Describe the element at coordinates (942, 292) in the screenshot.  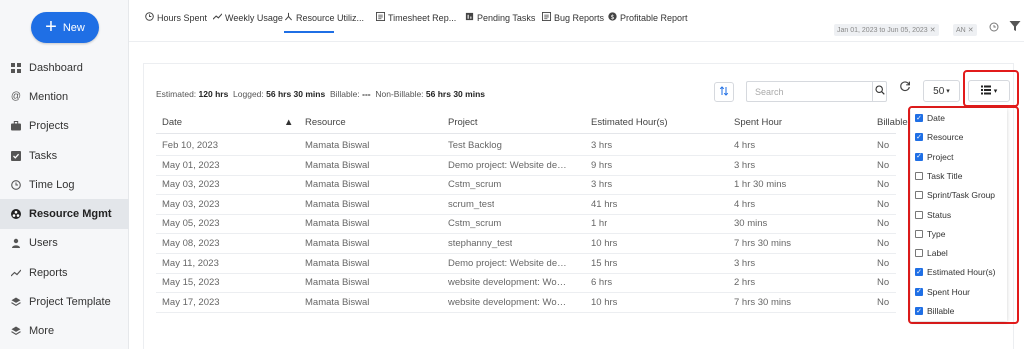
I see `column-option: ✓ Spent Hour` at that location.